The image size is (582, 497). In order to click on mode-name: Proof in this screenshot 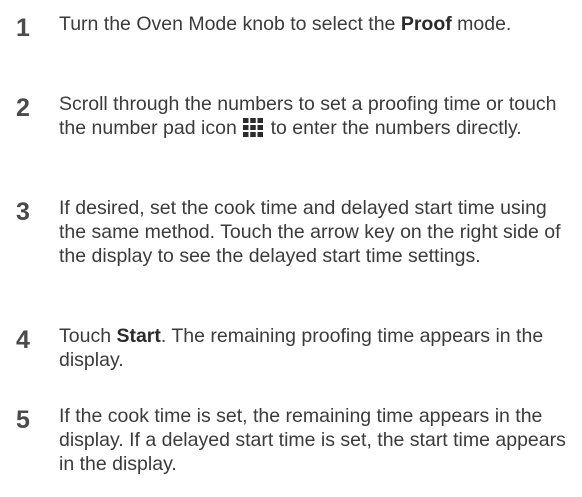, I will do `click(426, 24)`.